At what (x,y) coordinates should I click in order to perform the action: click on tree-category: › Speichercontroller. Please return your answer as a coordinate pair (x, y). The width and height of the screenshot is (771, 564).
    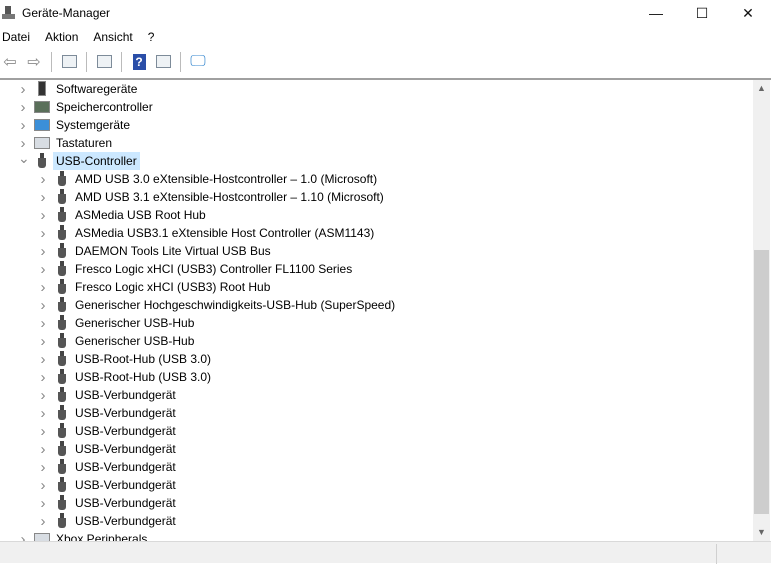
    Looking at the image, I should click on (376, 107).